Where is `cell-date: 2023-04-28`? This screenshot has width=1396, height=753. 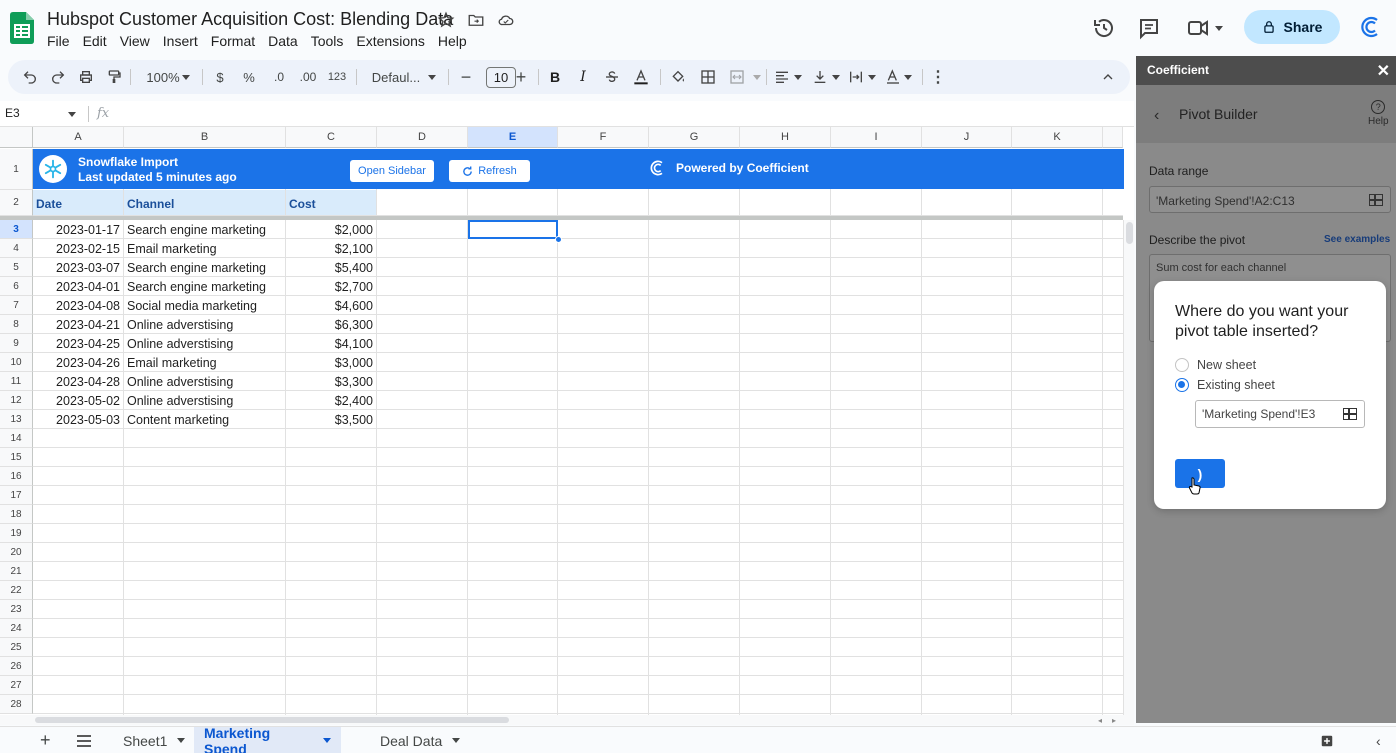 cell-date: 2023-04-28 is located at coordinates (78, 381).